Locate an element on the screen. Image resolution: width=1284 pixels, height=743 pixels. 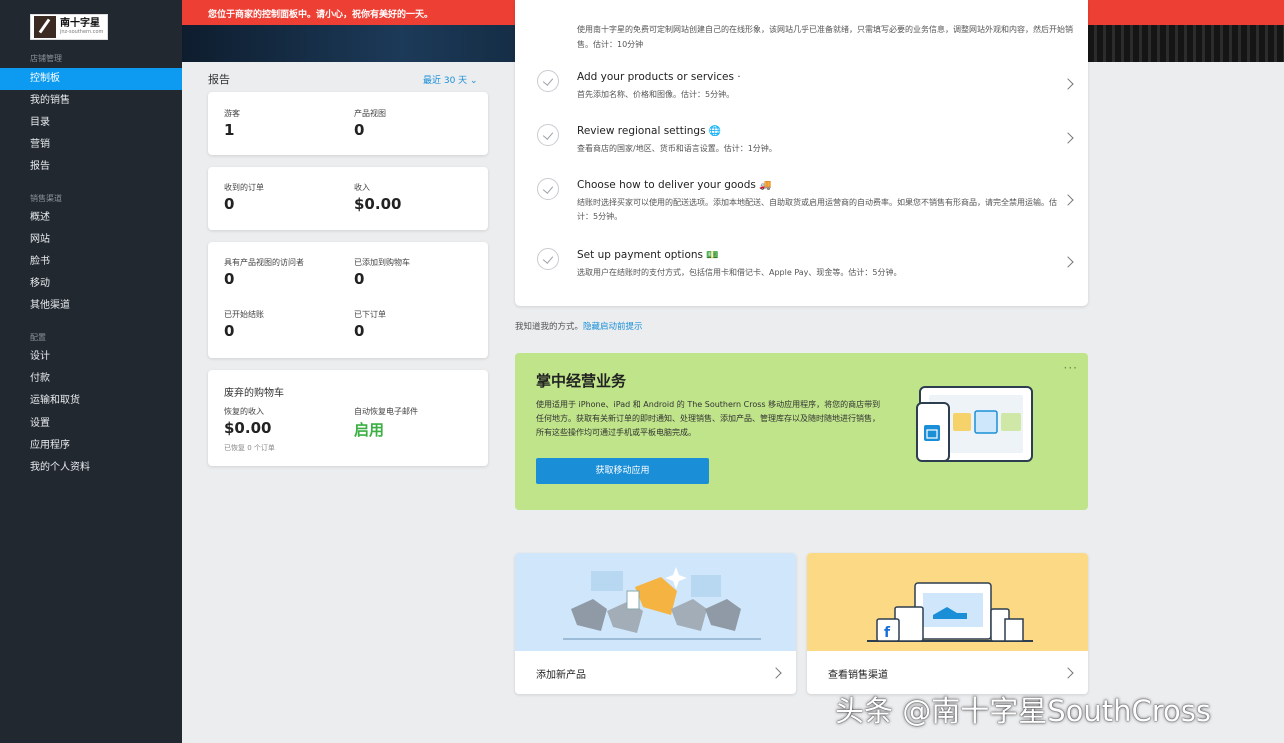
setup-row-desc: 首先添加名称、价格和图像。估计：5分钟。 is located at coordinates (656, 94).